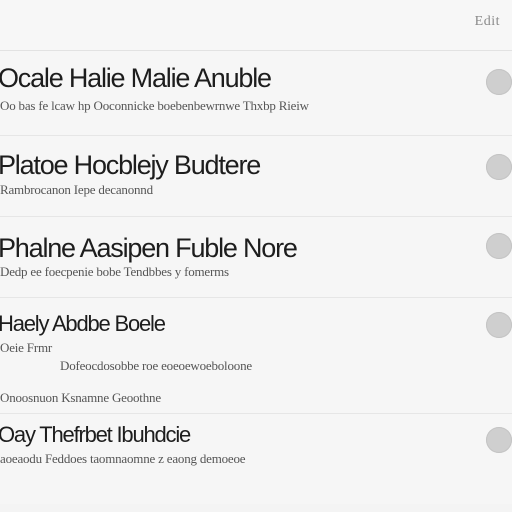  What do you see at coordinates (156, 365) in the screenshot?
I see `list-item-subtitle: Dofeocdosobbe roe eoeoewoeboloone` at bounding box center [156, 365].